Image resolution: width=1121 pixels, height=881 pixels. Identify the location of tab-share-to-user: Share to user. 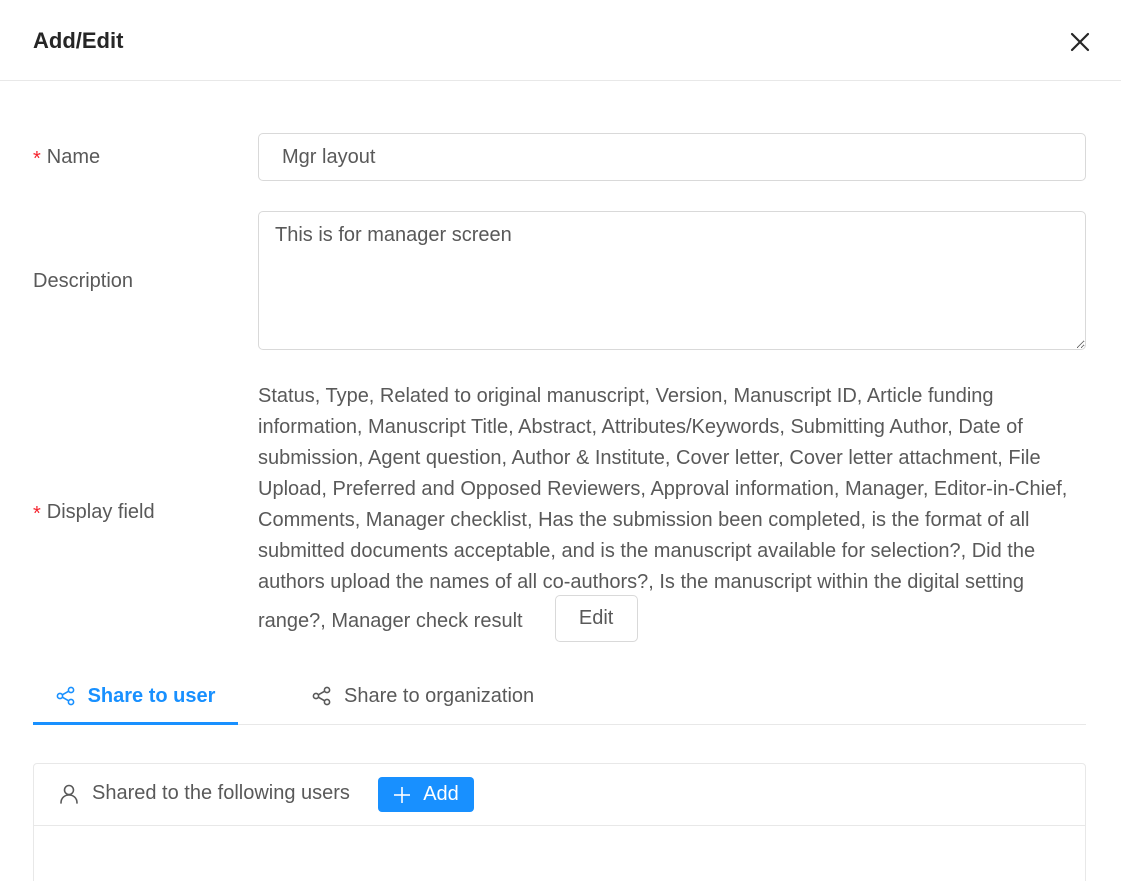
(135, 696).